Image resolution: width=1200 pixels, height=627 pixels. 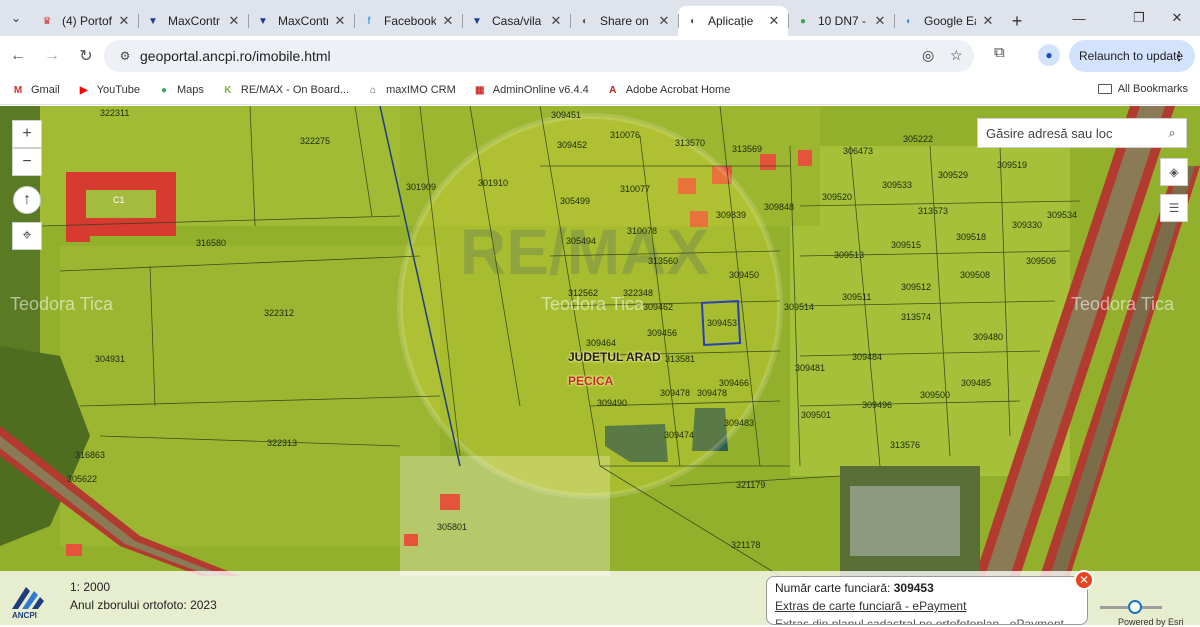 What do you see at coordinates (667, 90) in the screenshot?
I see `bookmark-item: A Adobe Acrobat Home` at bounding box center [667, 90].